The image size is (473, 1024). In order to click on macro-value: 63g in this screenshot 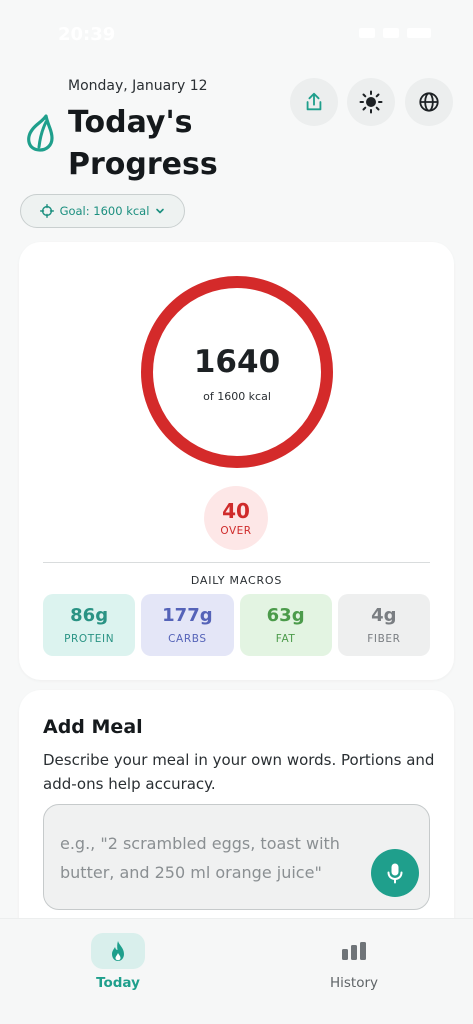, I will do `click(285, 615)`.